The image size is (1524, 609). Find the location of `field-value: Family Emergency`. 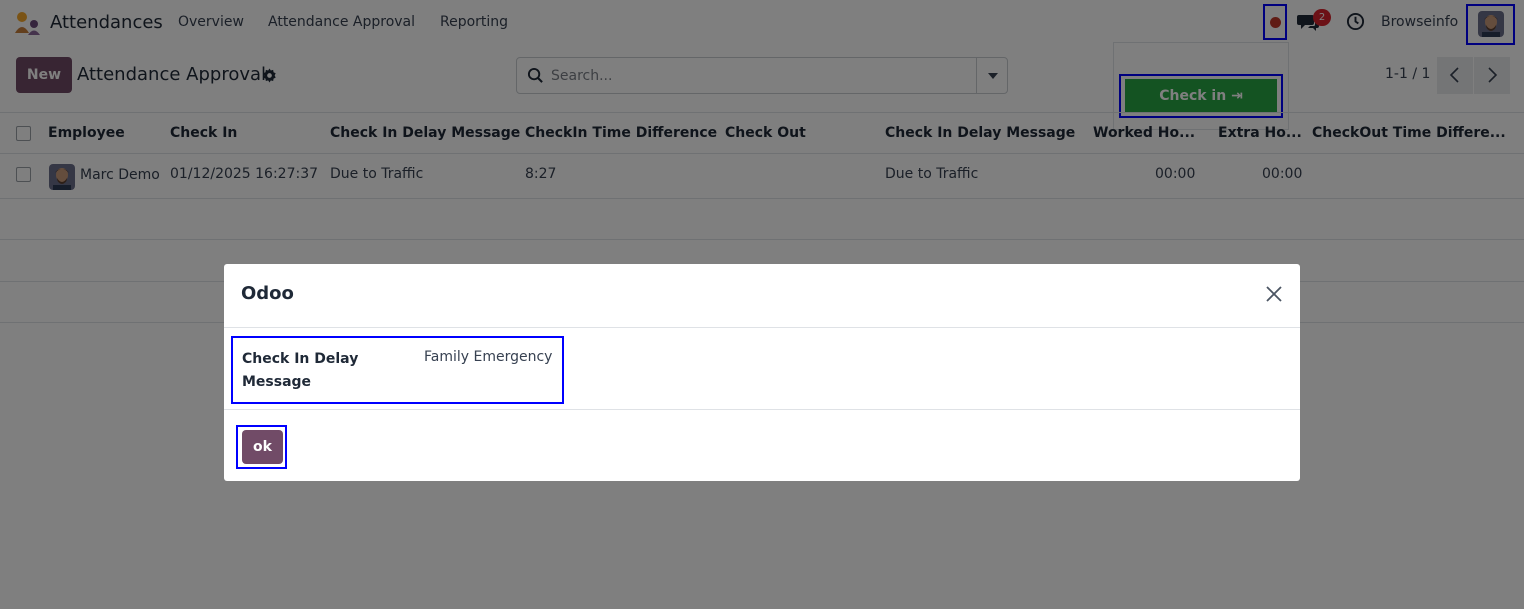

field-value: Family Emergency is located at coordinates (488, 357).